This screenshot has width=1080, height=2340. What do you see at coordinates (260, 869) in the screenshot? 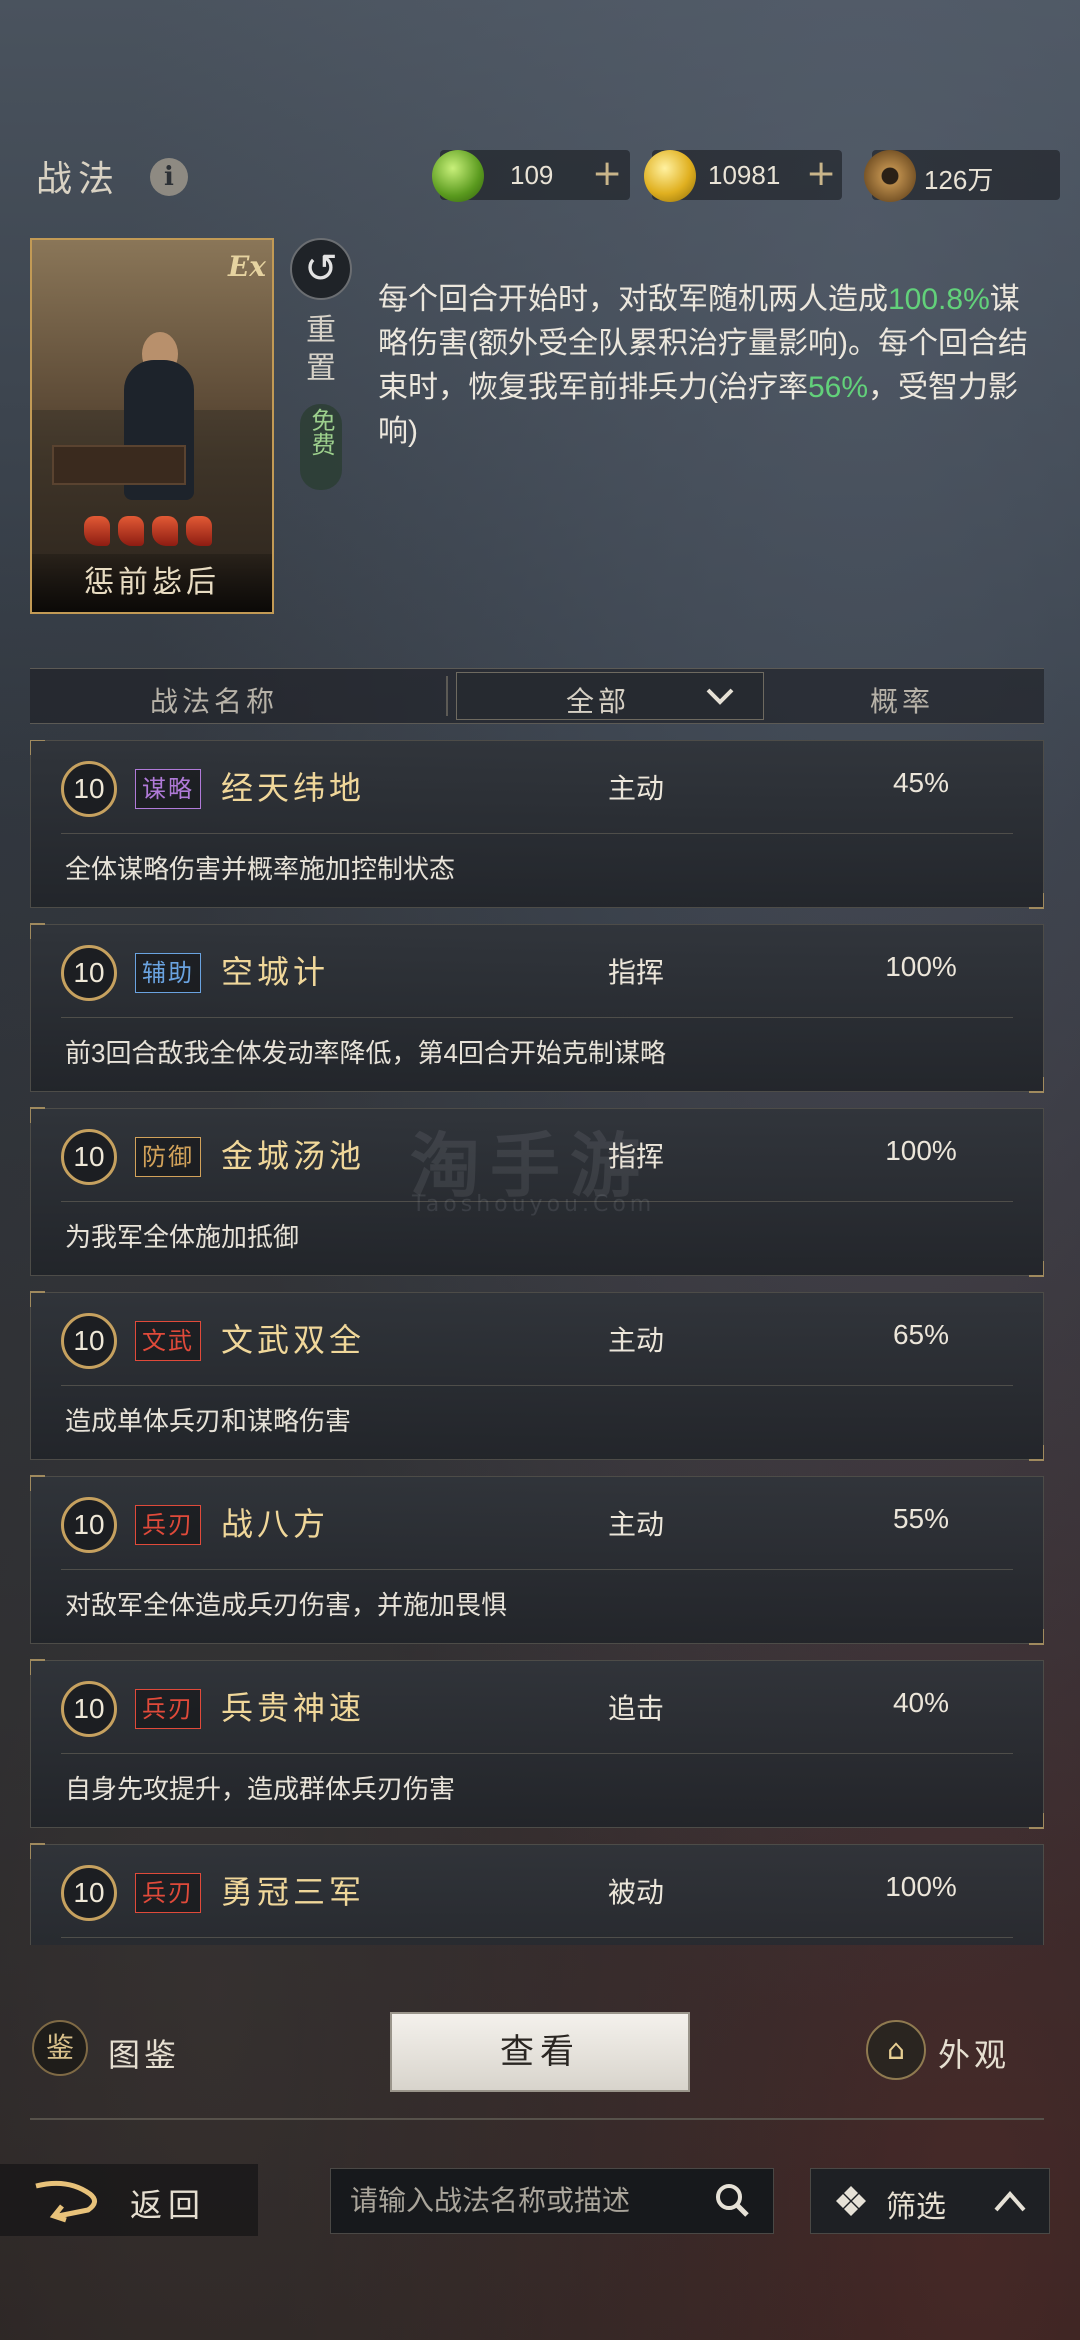
I see `skill-summary: 全体谋略伤害并概率施加控制状态` at bounding box center [260, 869].